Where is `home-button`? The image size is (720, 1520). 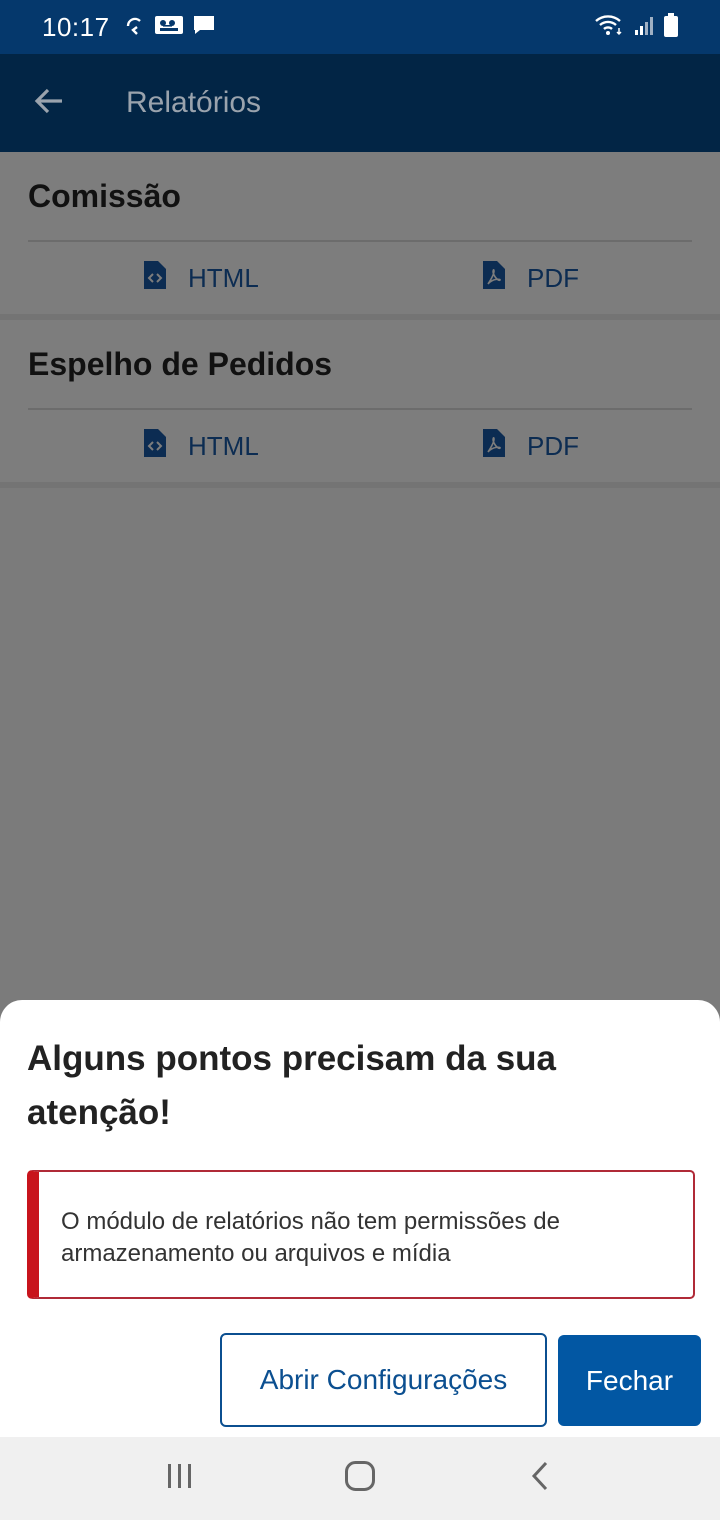
home-button is located at coordinates (360, 1479).